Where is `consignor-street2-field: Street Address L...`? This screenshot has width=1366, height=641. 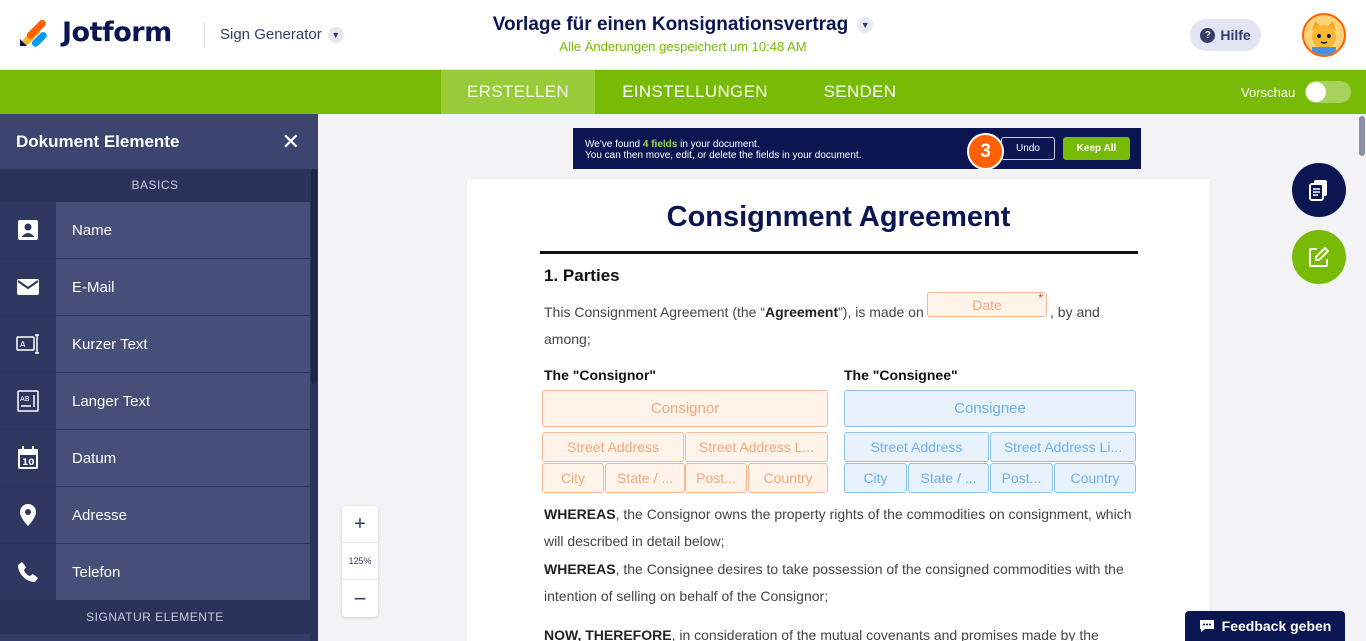
consignor-street2-field: Street Address L... is located at coordinates (756, 447).